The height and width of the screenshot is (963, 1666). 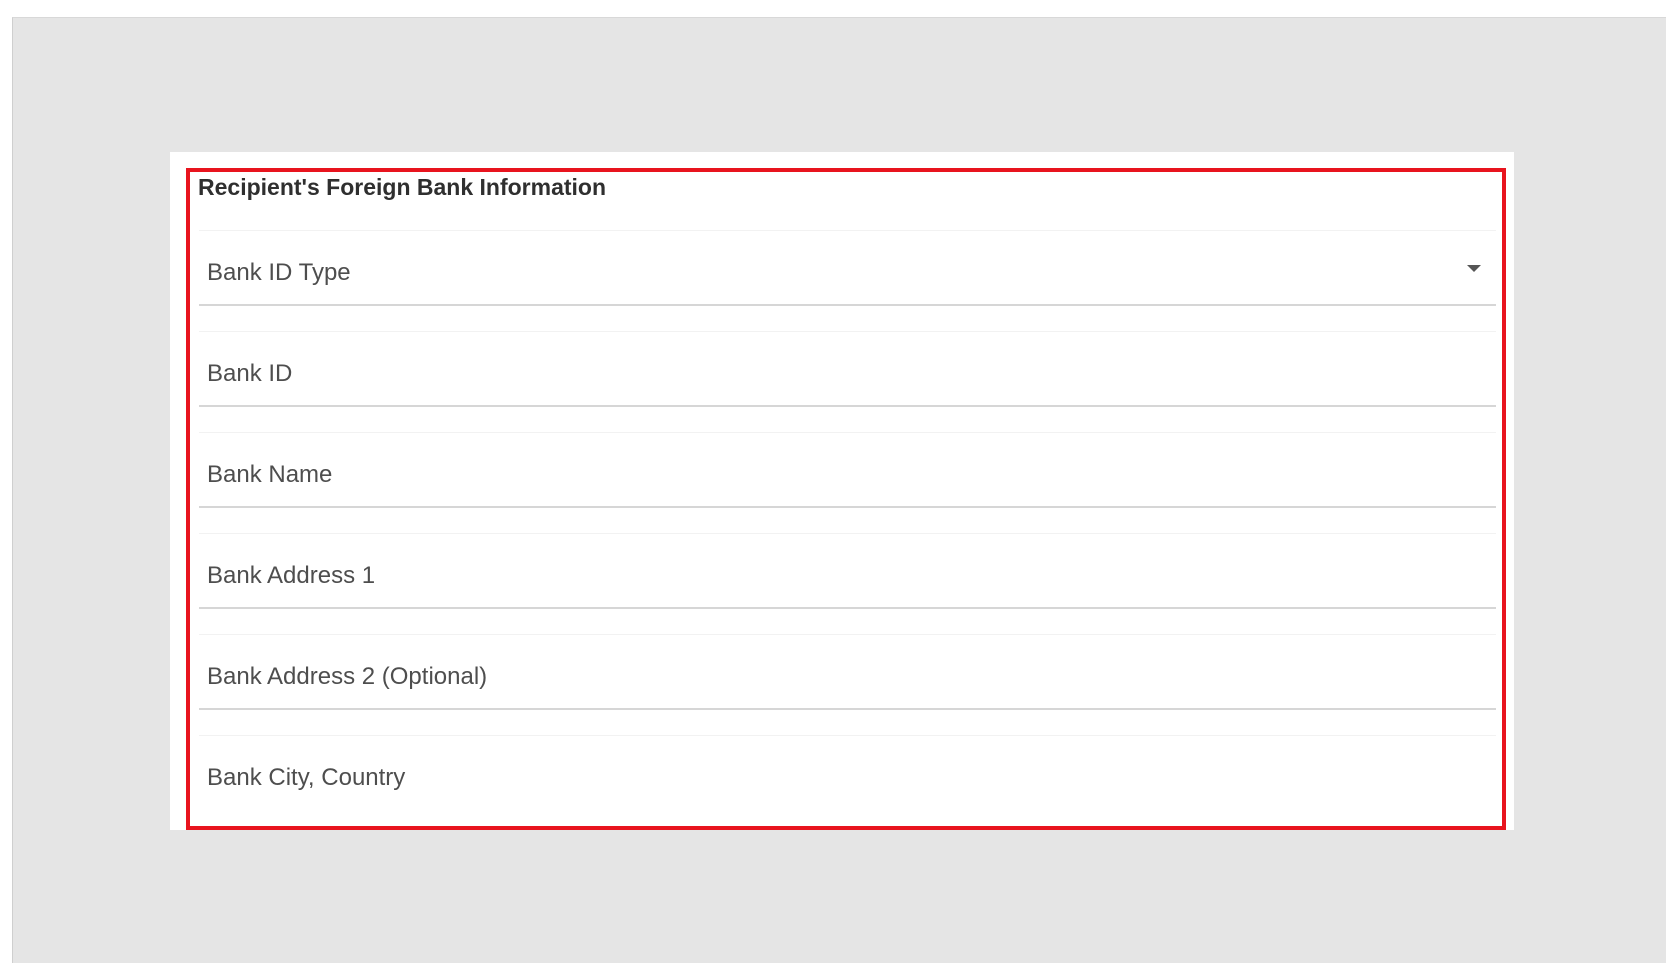 What do you see at coordinates (291, 575) in the screenshot?
I see `bank-address-1-label: Bank Address 1` at bounding box center [291, 575].